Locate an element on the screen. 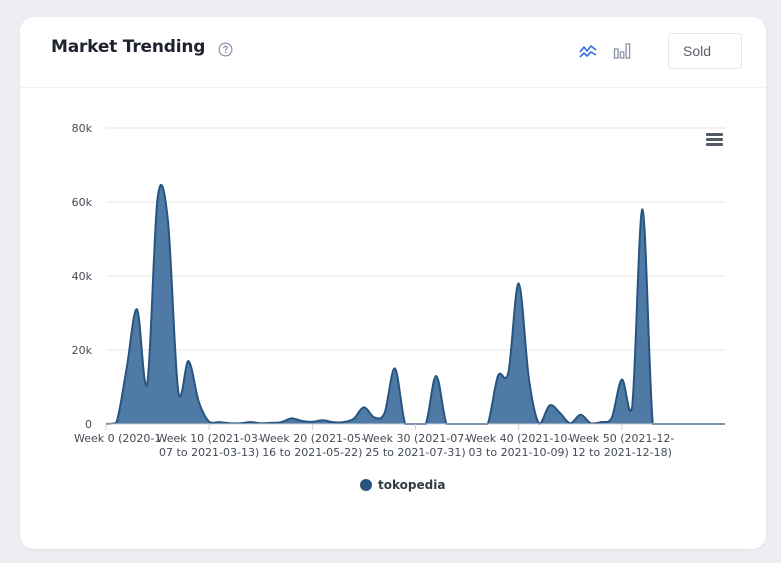  x-tick-label: Week 30 (2021-07- is located at coordinates (415, 438).